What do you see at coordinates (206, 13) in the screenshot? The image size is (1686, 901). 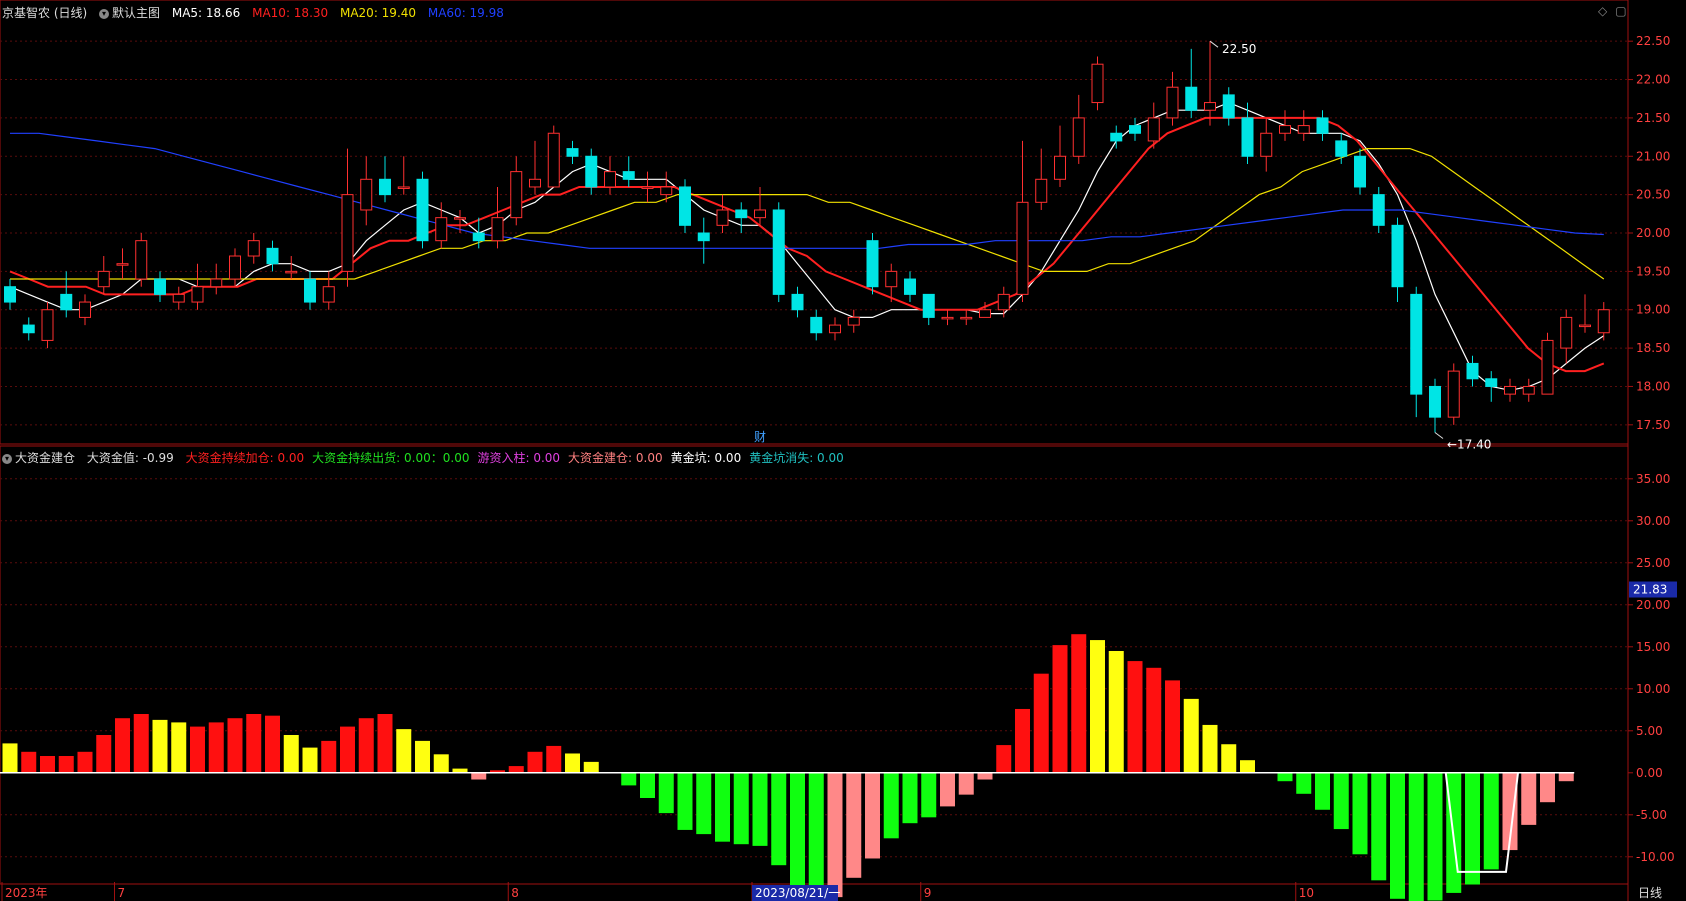 I see `ma5-label: MA5: 18.66` at bounding box center [206, 13].